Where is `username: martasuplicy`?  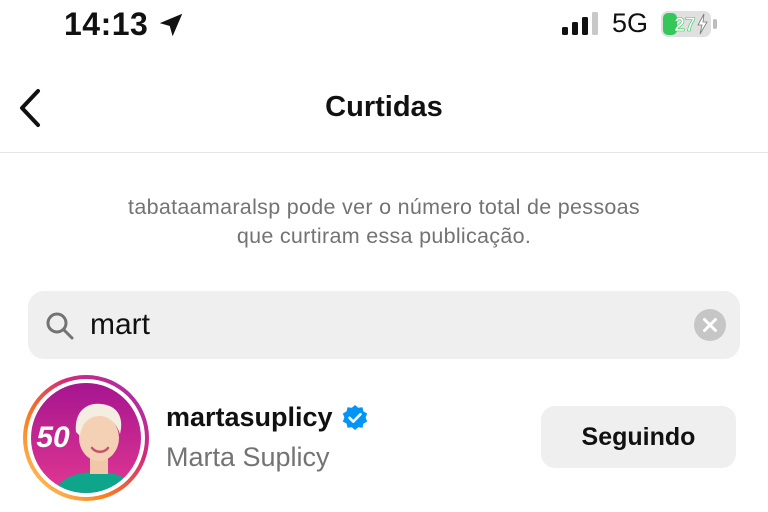 username: martasuplicy is located at coordinates (249, 417).